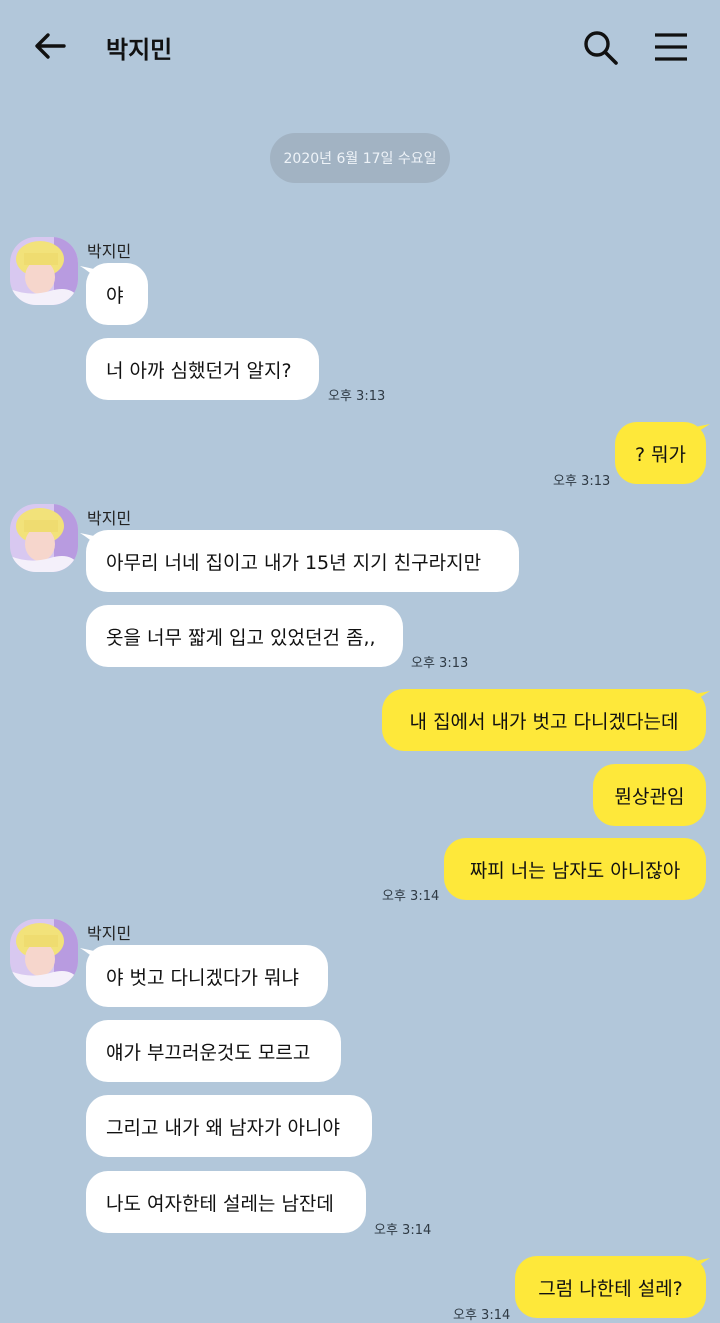 This screenshot has width=720, height=1323. I want to click on search-button, so click(601, 47).